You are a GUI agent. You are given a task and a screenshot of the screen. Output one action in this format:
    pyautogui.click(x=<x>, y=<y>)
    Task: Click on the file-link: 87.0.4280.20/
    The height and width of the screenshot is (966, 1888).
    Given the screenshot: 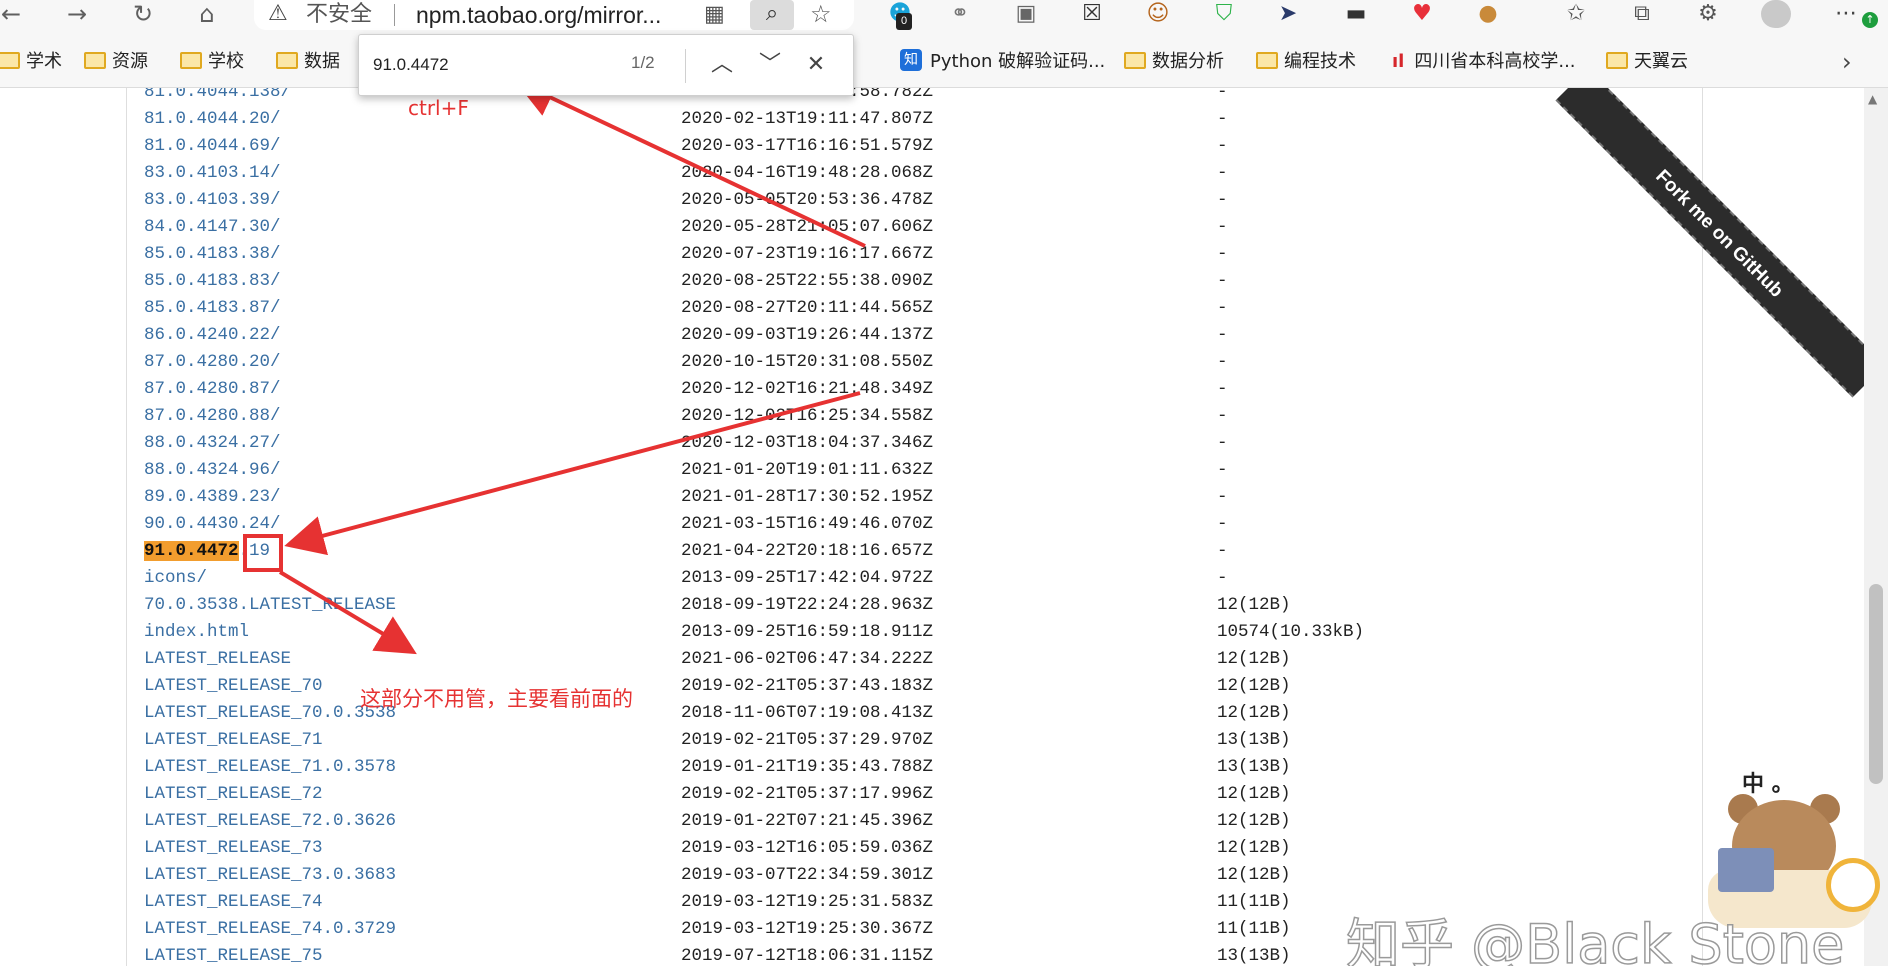 What is the action you would take?
    pyautogui.click(x=212, y=362)
    